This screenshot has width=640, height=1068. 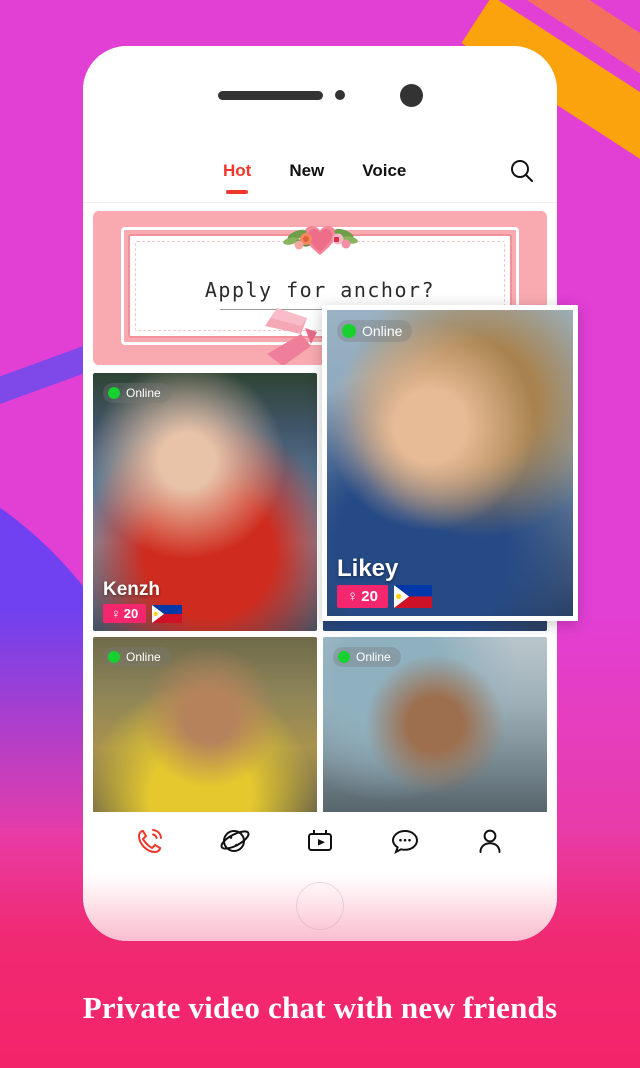 What do you see at coordinates (320, 1007) in the screenshot?
I see `promo-caption: Private video chat with new friends` at bounding box center [320, 1007].